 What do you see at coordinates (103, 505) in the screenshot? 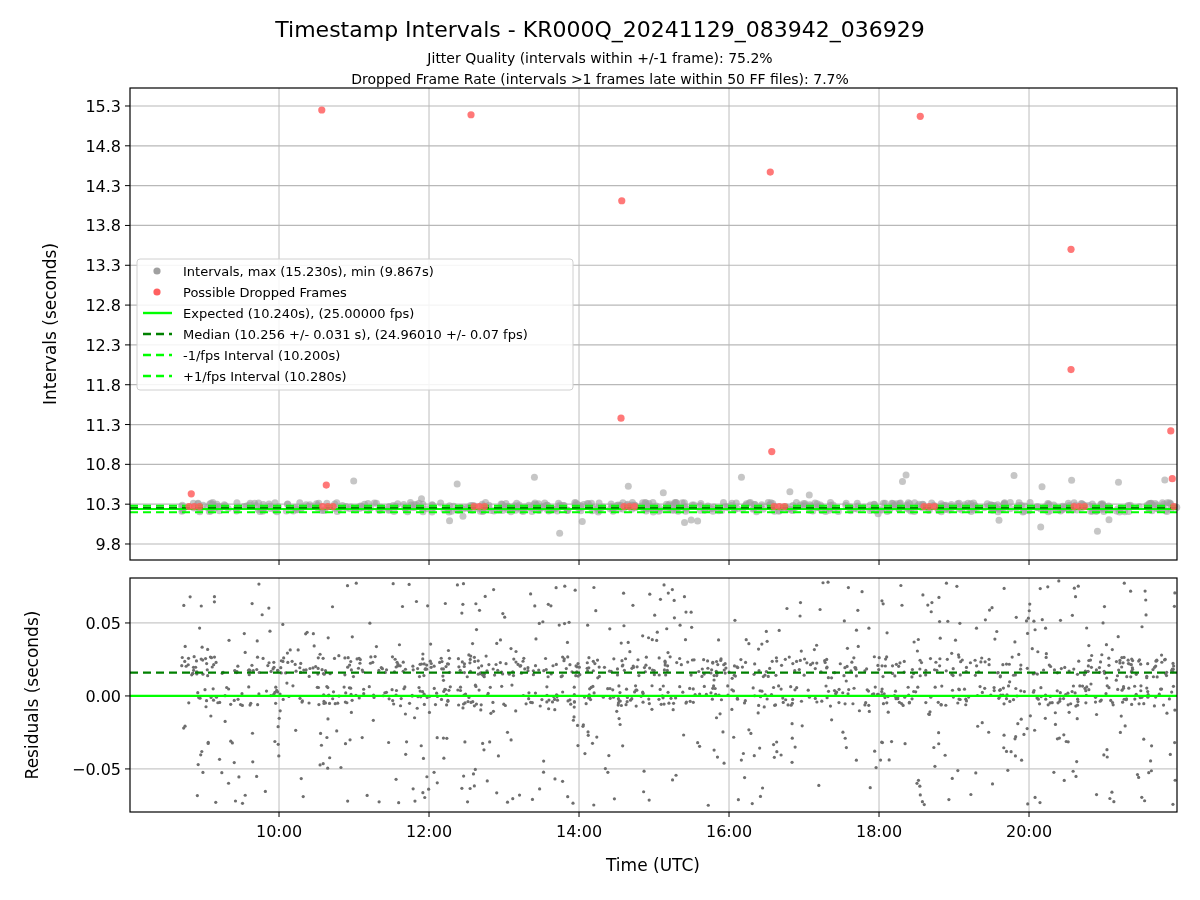
I see `axis-tick-label: 10.3` at bounding box center [103, 505].